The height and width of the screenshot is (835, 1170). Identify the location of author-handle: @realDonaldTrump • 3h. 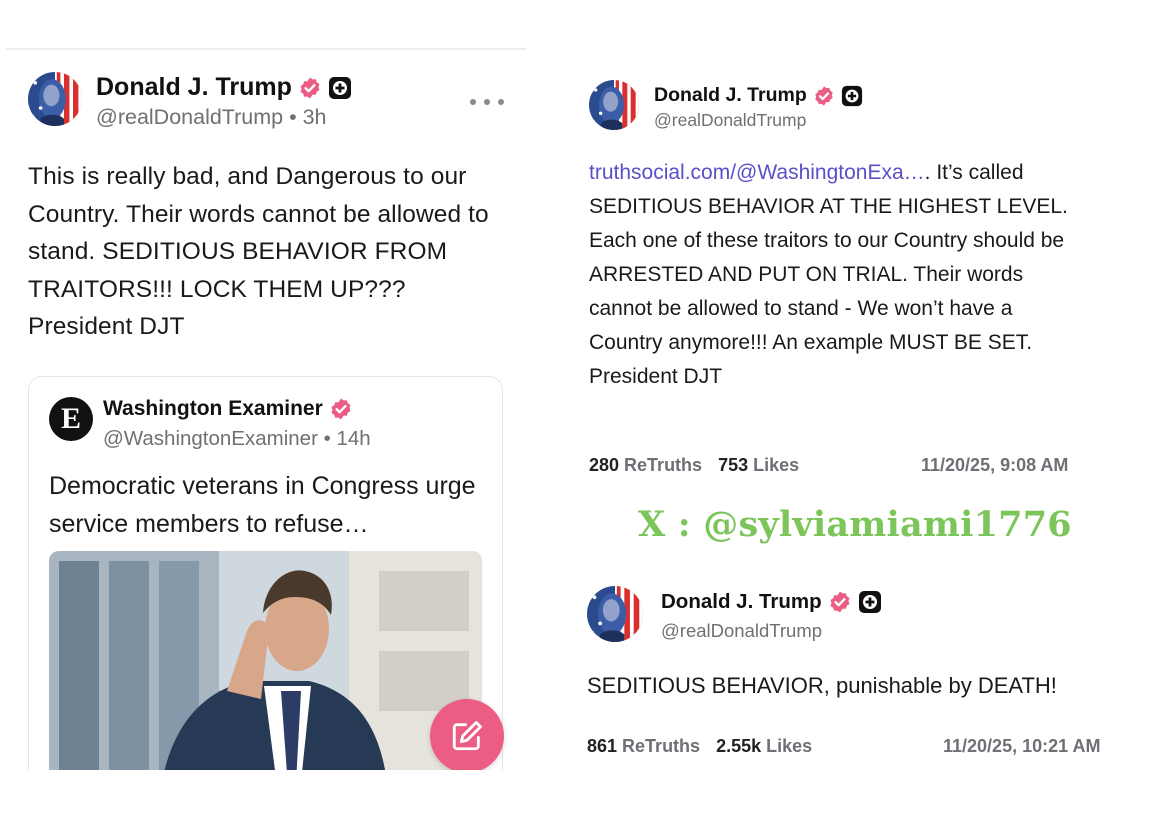
(211, 117).